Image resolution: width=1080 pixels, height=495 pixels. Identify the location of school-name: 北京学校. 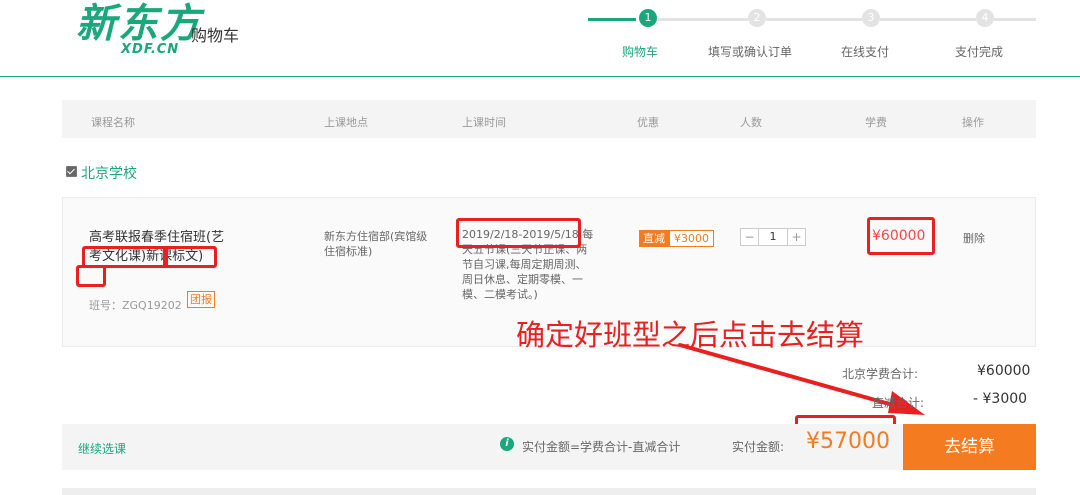
(109, 174).